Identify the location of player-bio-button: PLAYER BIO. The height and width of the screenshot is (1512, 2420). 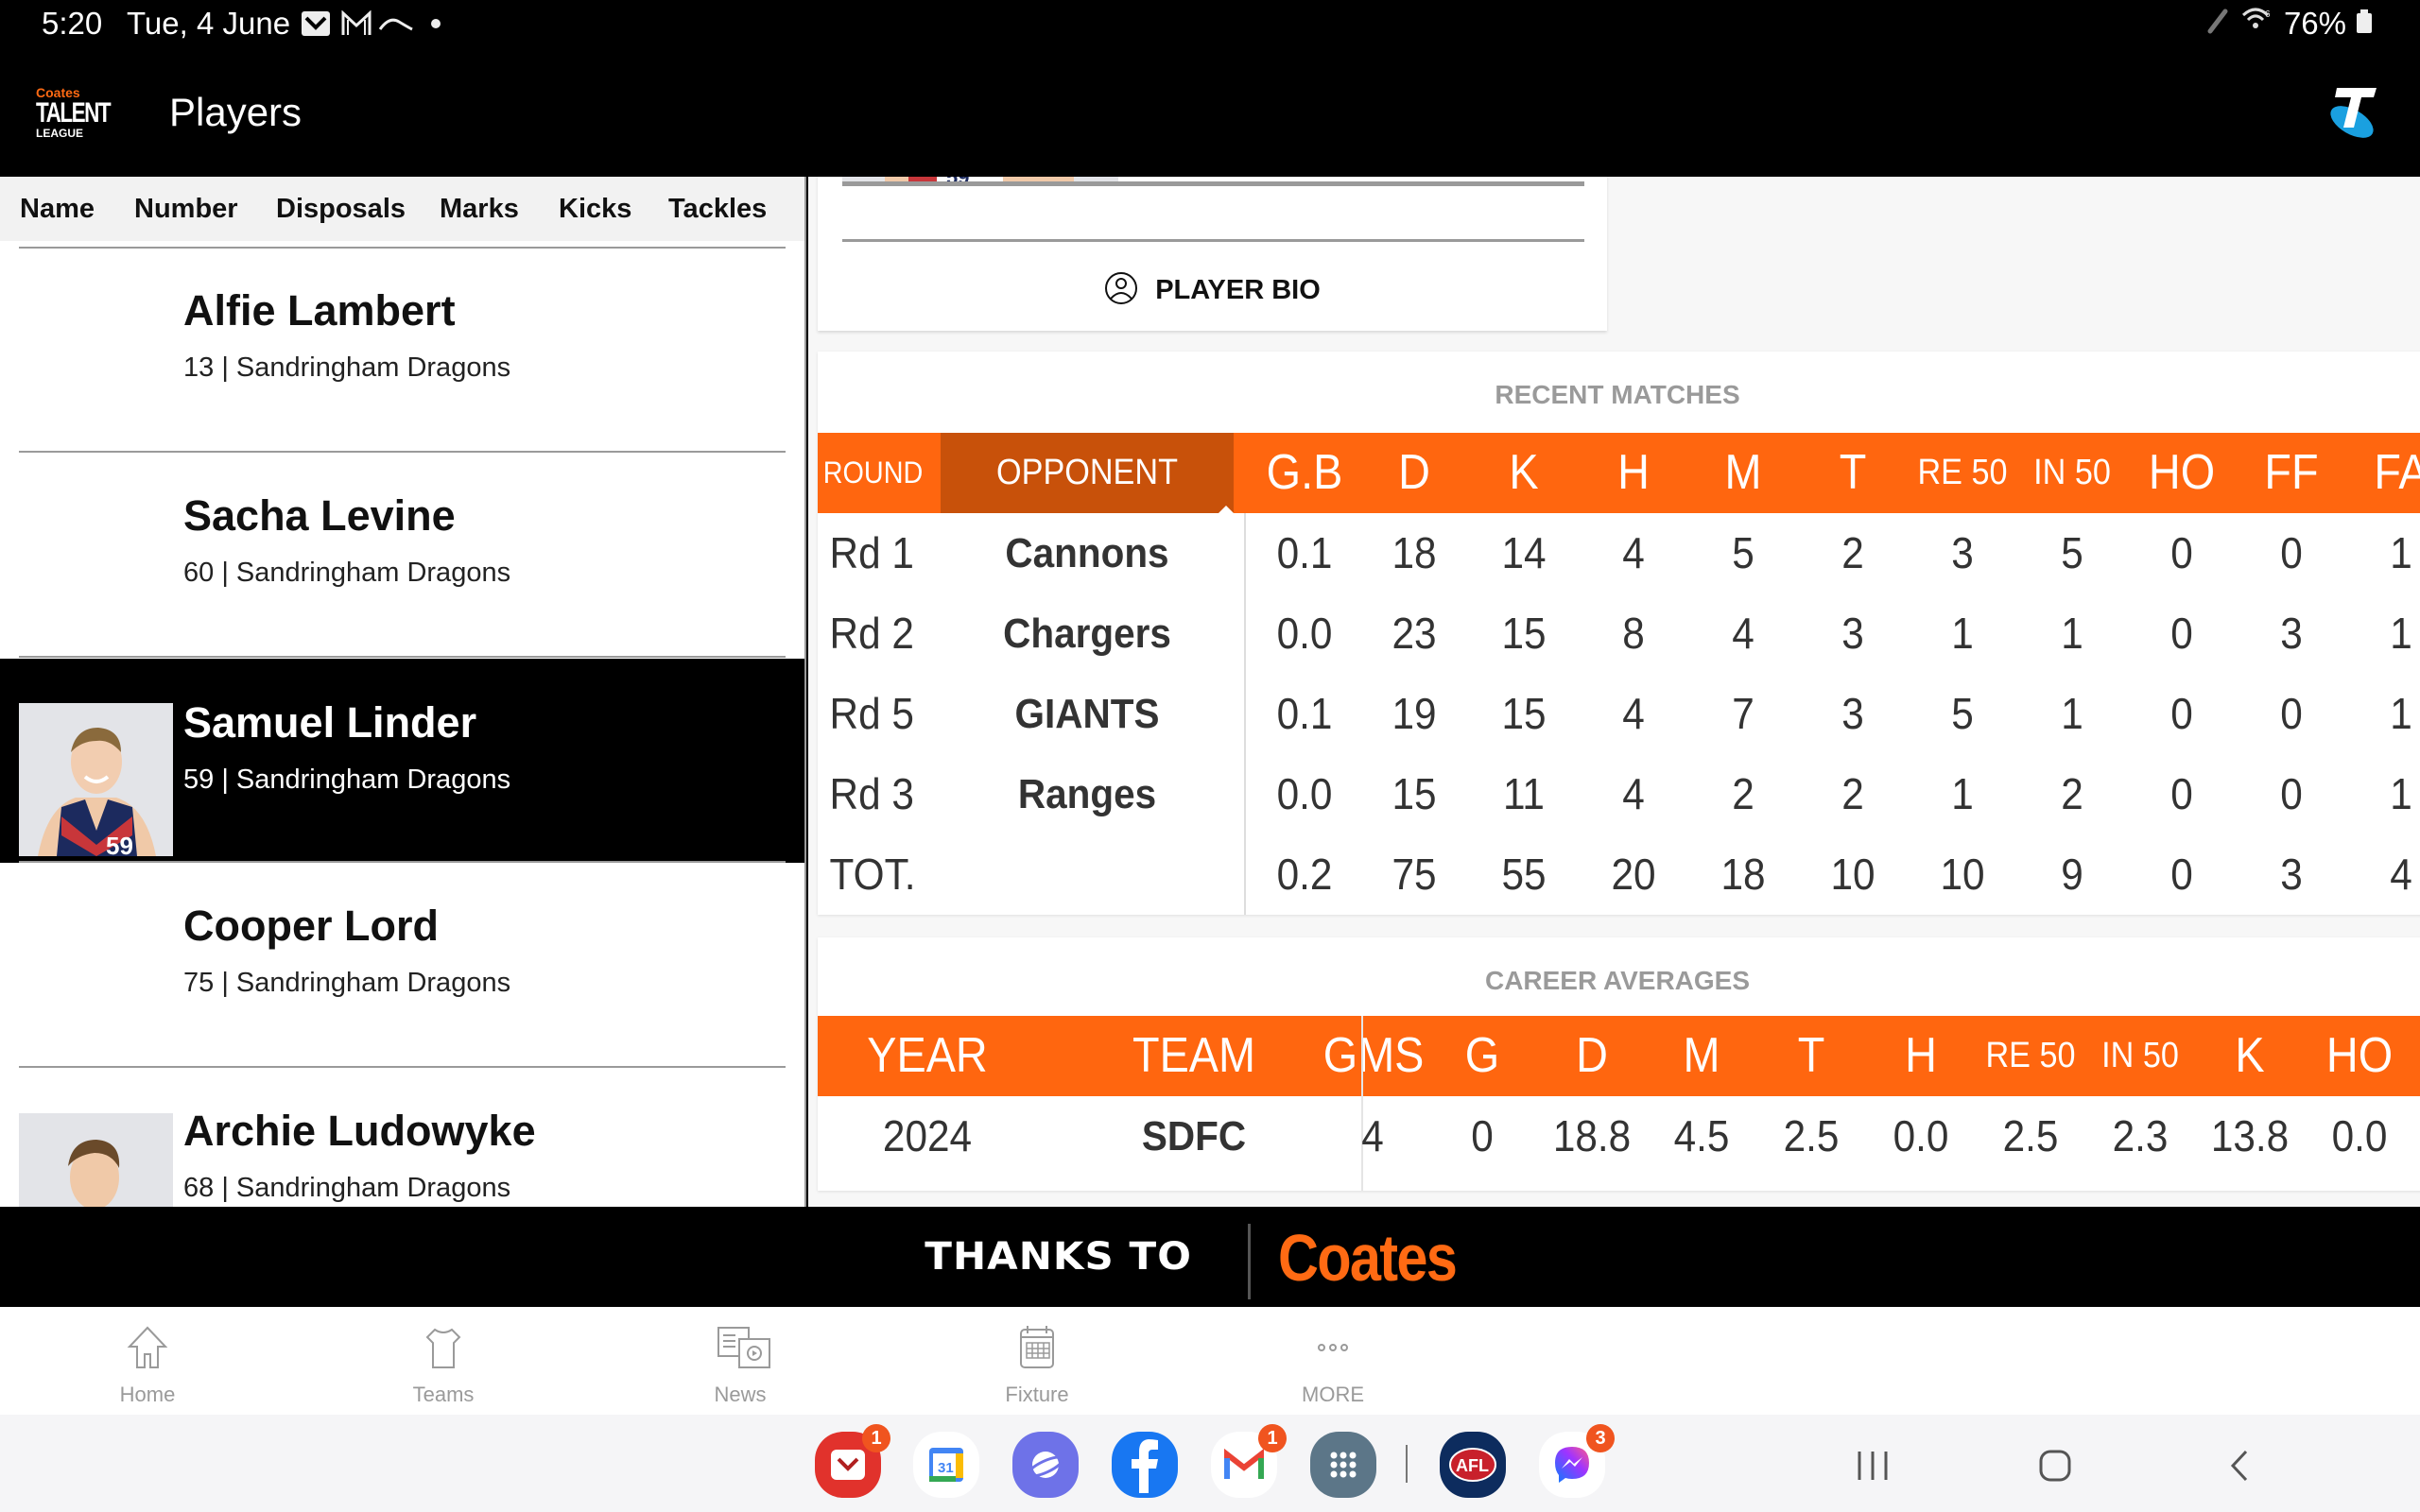
(1212, 290).